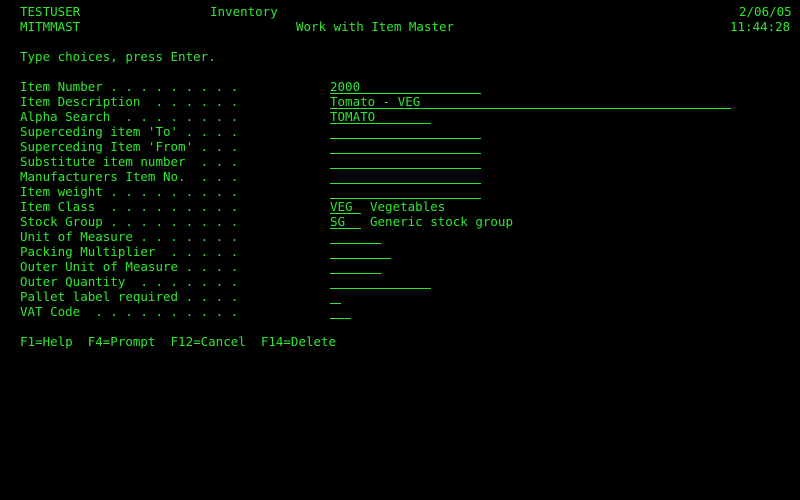 The image size is (800, 500). Describe the element at coordinates (405, 146) in the screenshot. I see `superceding-from-field` at that location.